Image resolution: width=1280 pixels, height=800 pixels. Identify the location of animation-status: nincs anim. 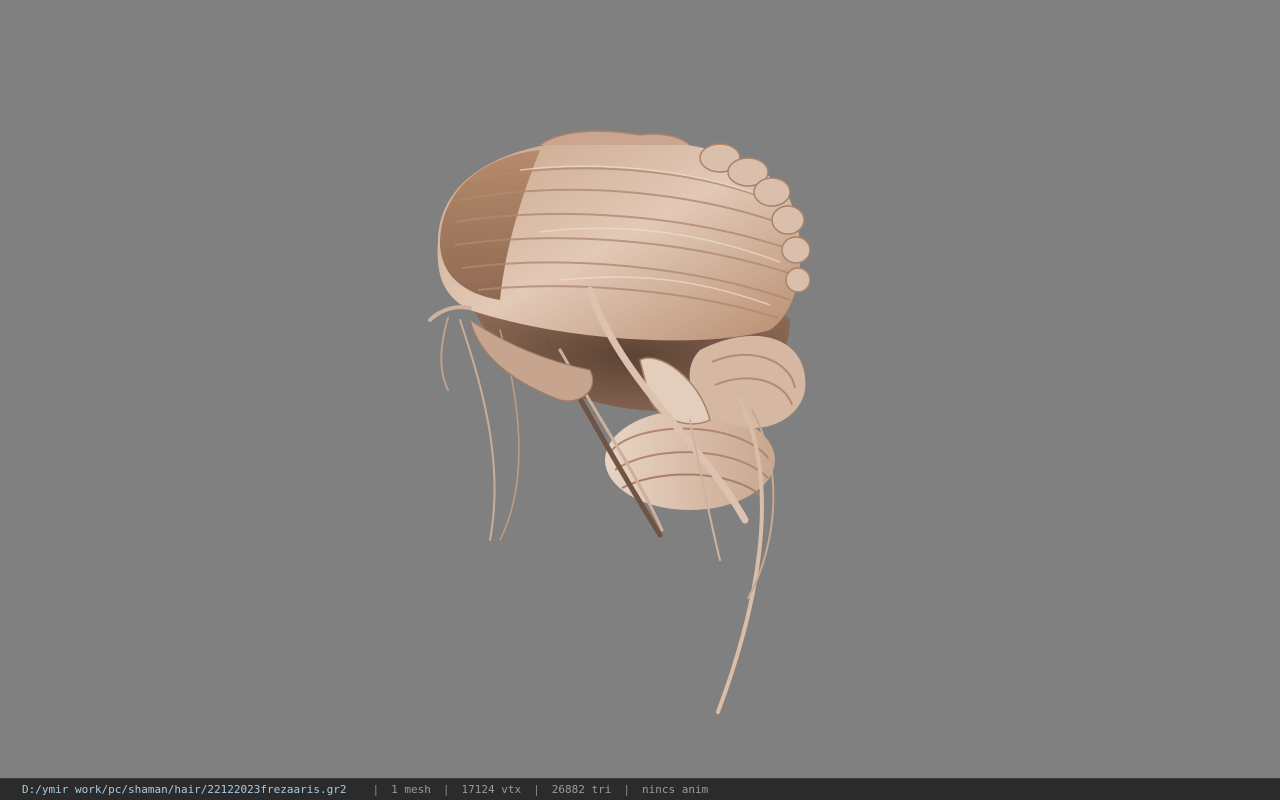
(675, 789).